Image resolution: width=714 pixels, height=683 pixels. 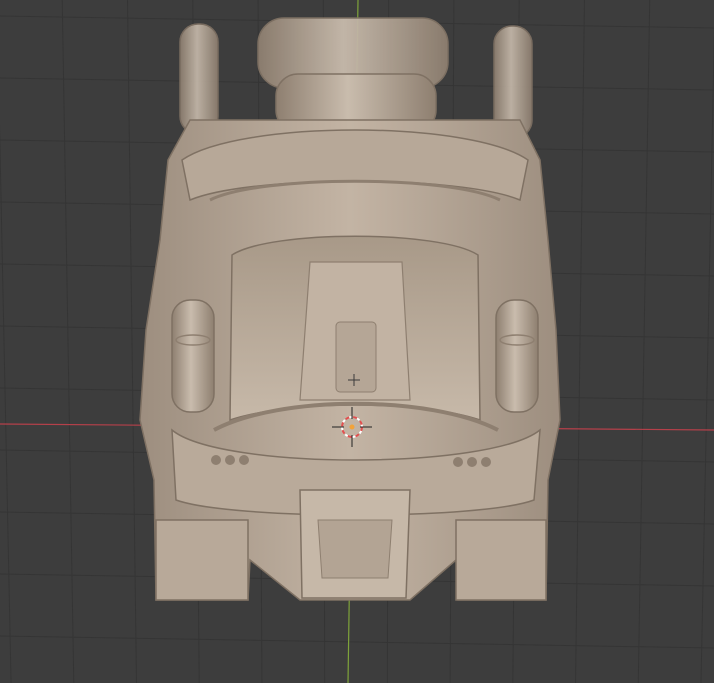 I want to click on front-pod-right, so click(x=501, y=560).